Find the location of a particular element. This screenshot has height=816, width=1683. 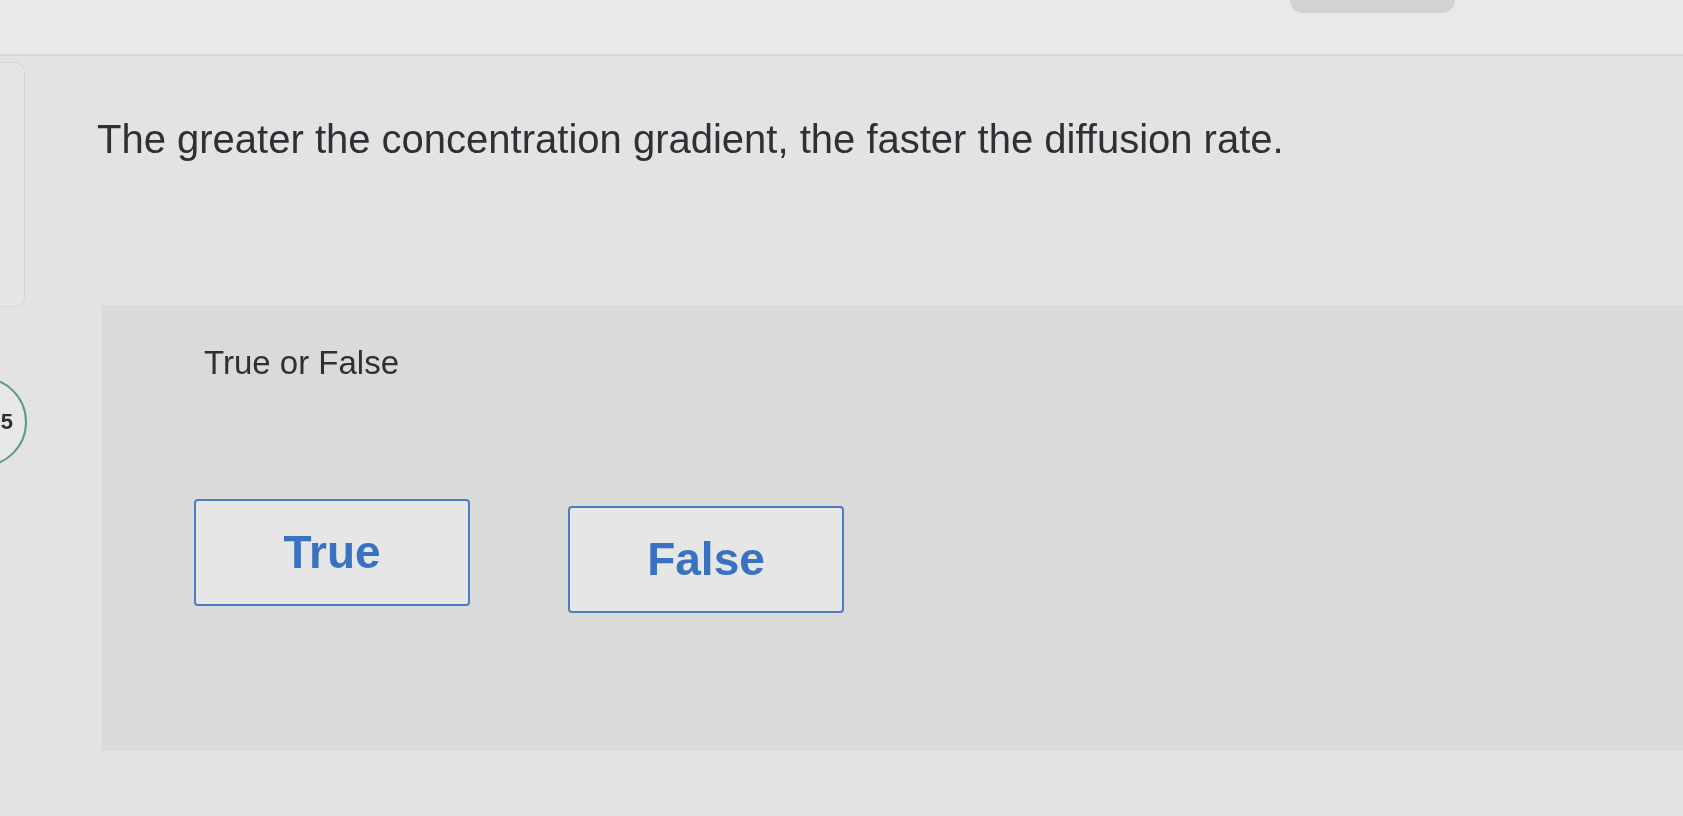

answer-option-button: False is located at coordinates (706, 559).